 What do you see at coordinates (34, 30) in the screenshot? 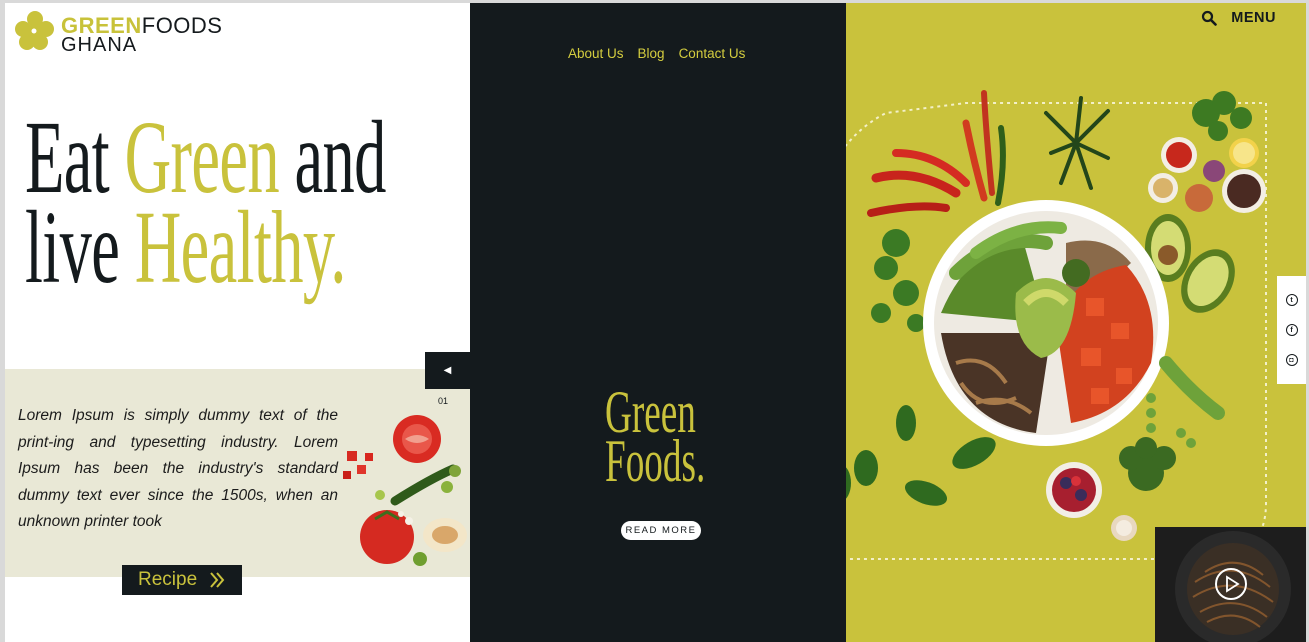
I see `clover-logo-icon` at bounding box center [34, 30].